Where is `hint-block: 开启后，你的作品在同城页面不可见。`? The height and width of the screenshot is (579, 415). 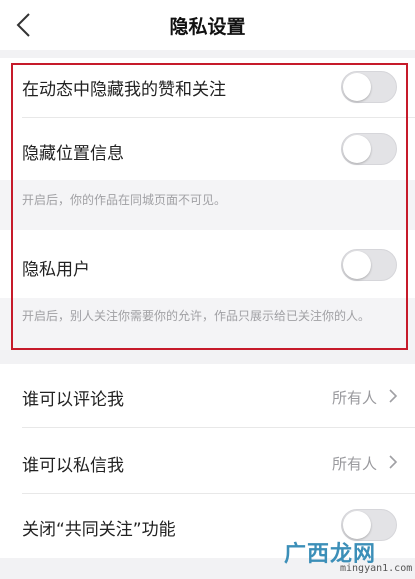 hint-block: 开启后，你的作品在同城页面不可见。 is located at coordinates (207, 205).